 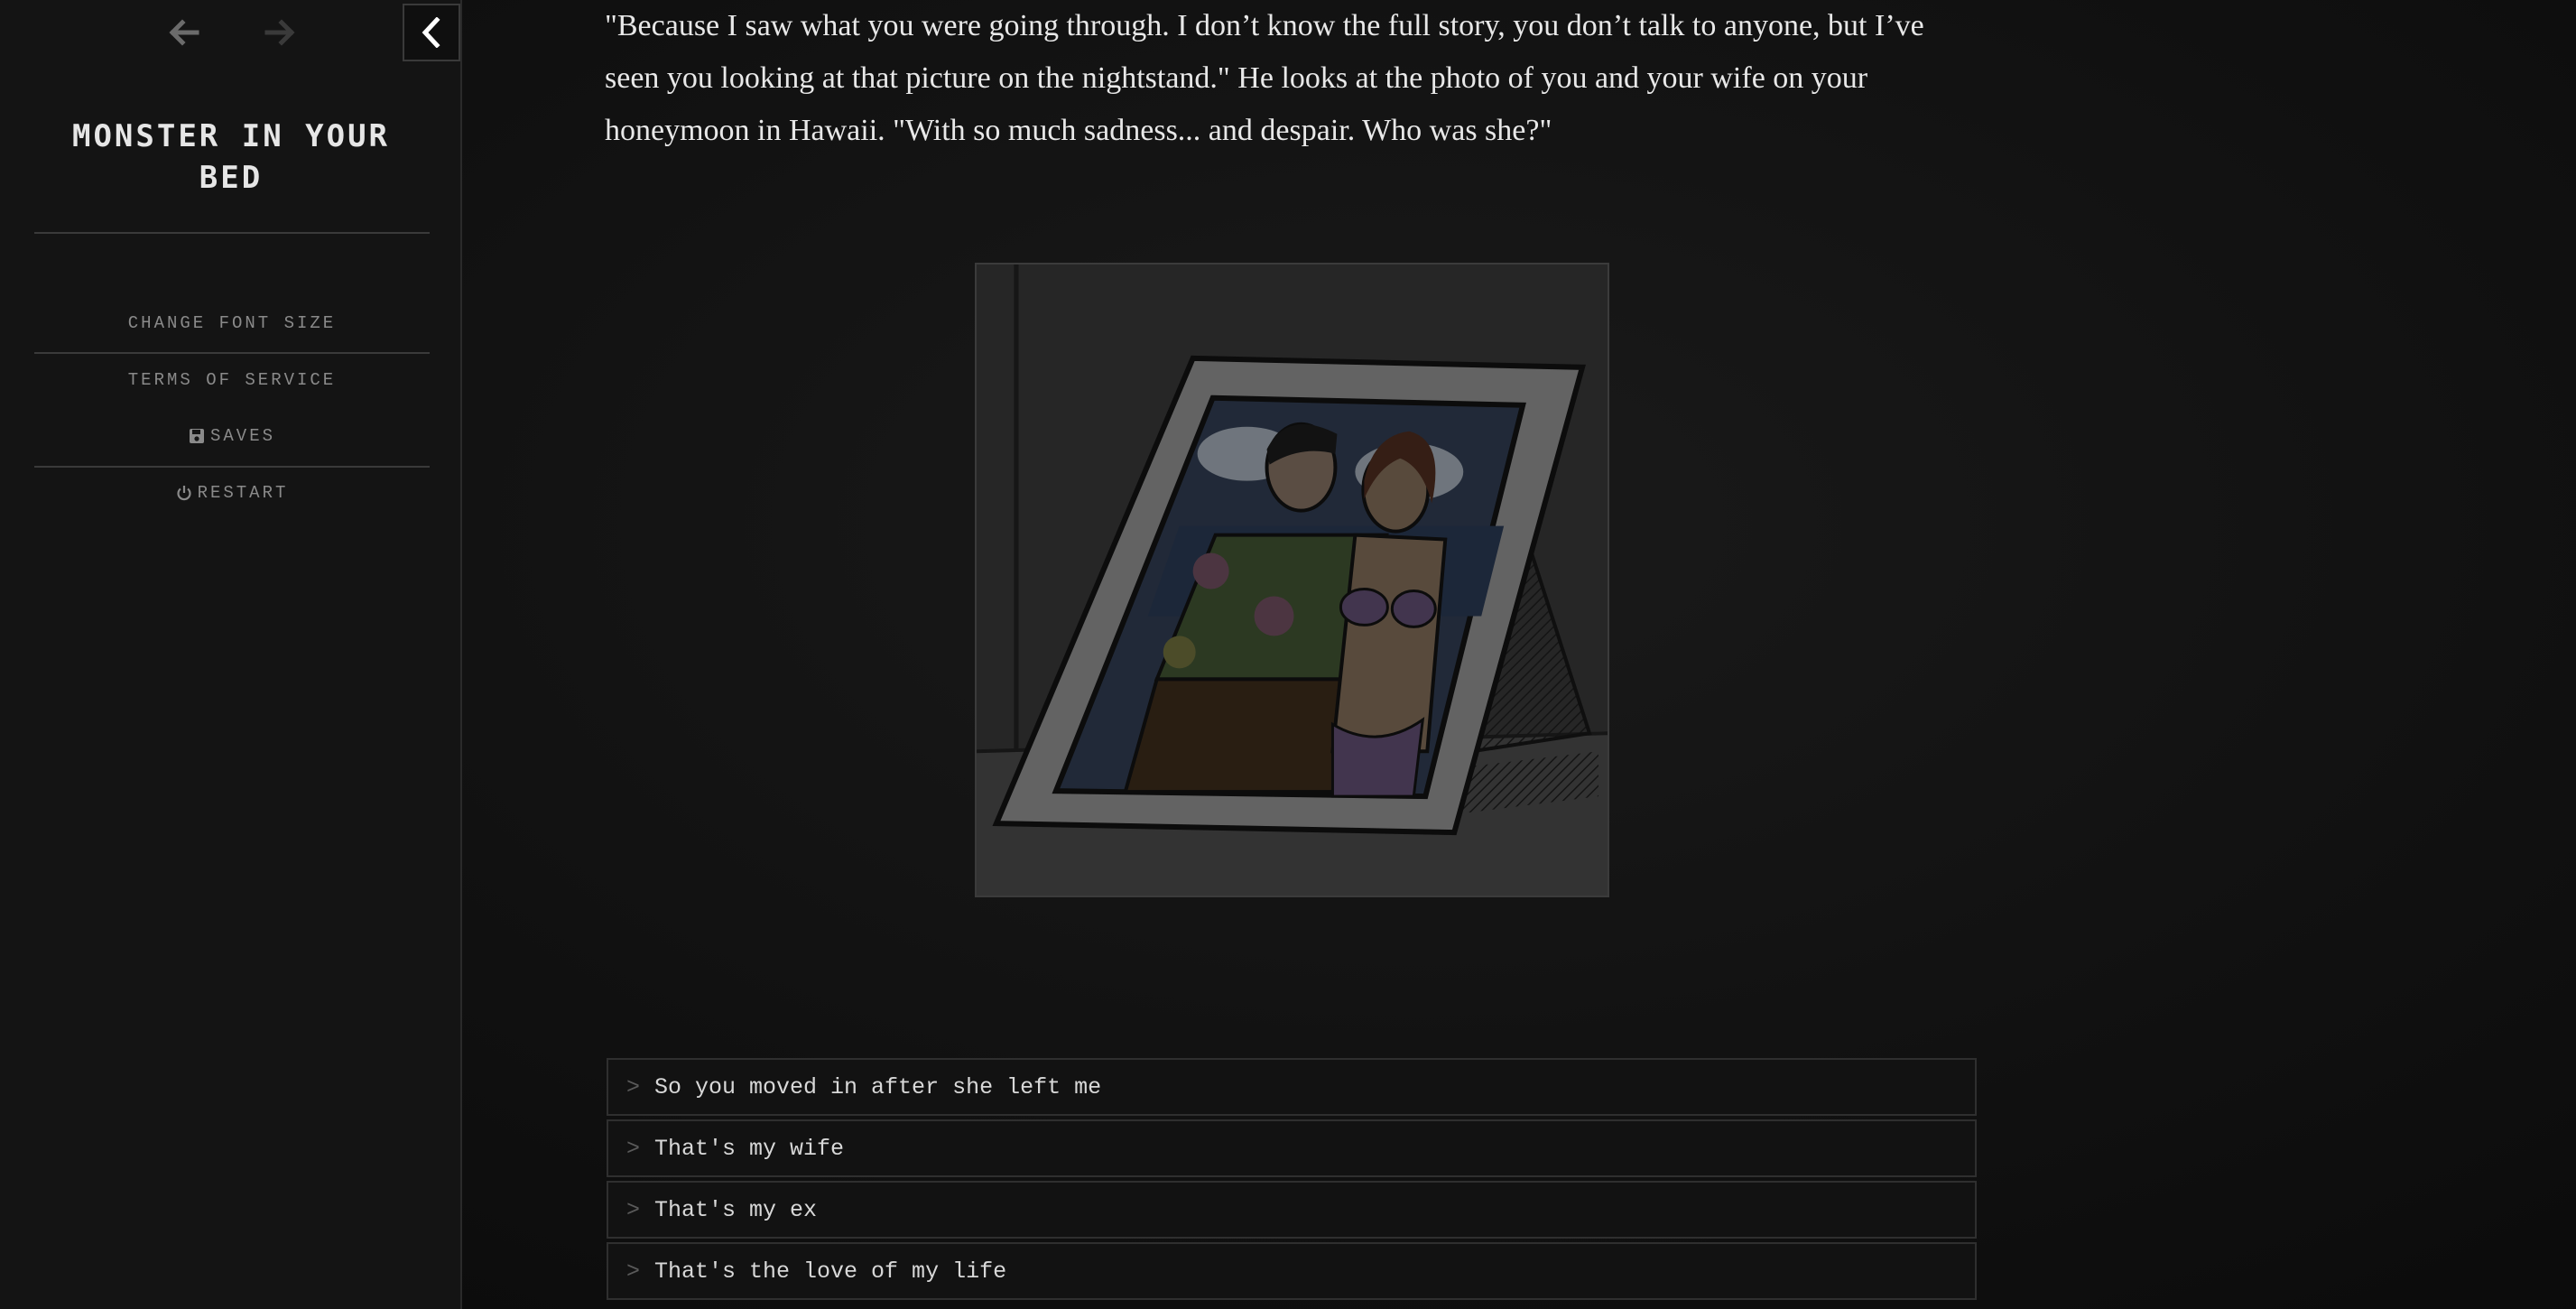 What do you see at coordinates (183, 494) in the screenshot?
I see `power-icon` at bounding box center [183, 494].